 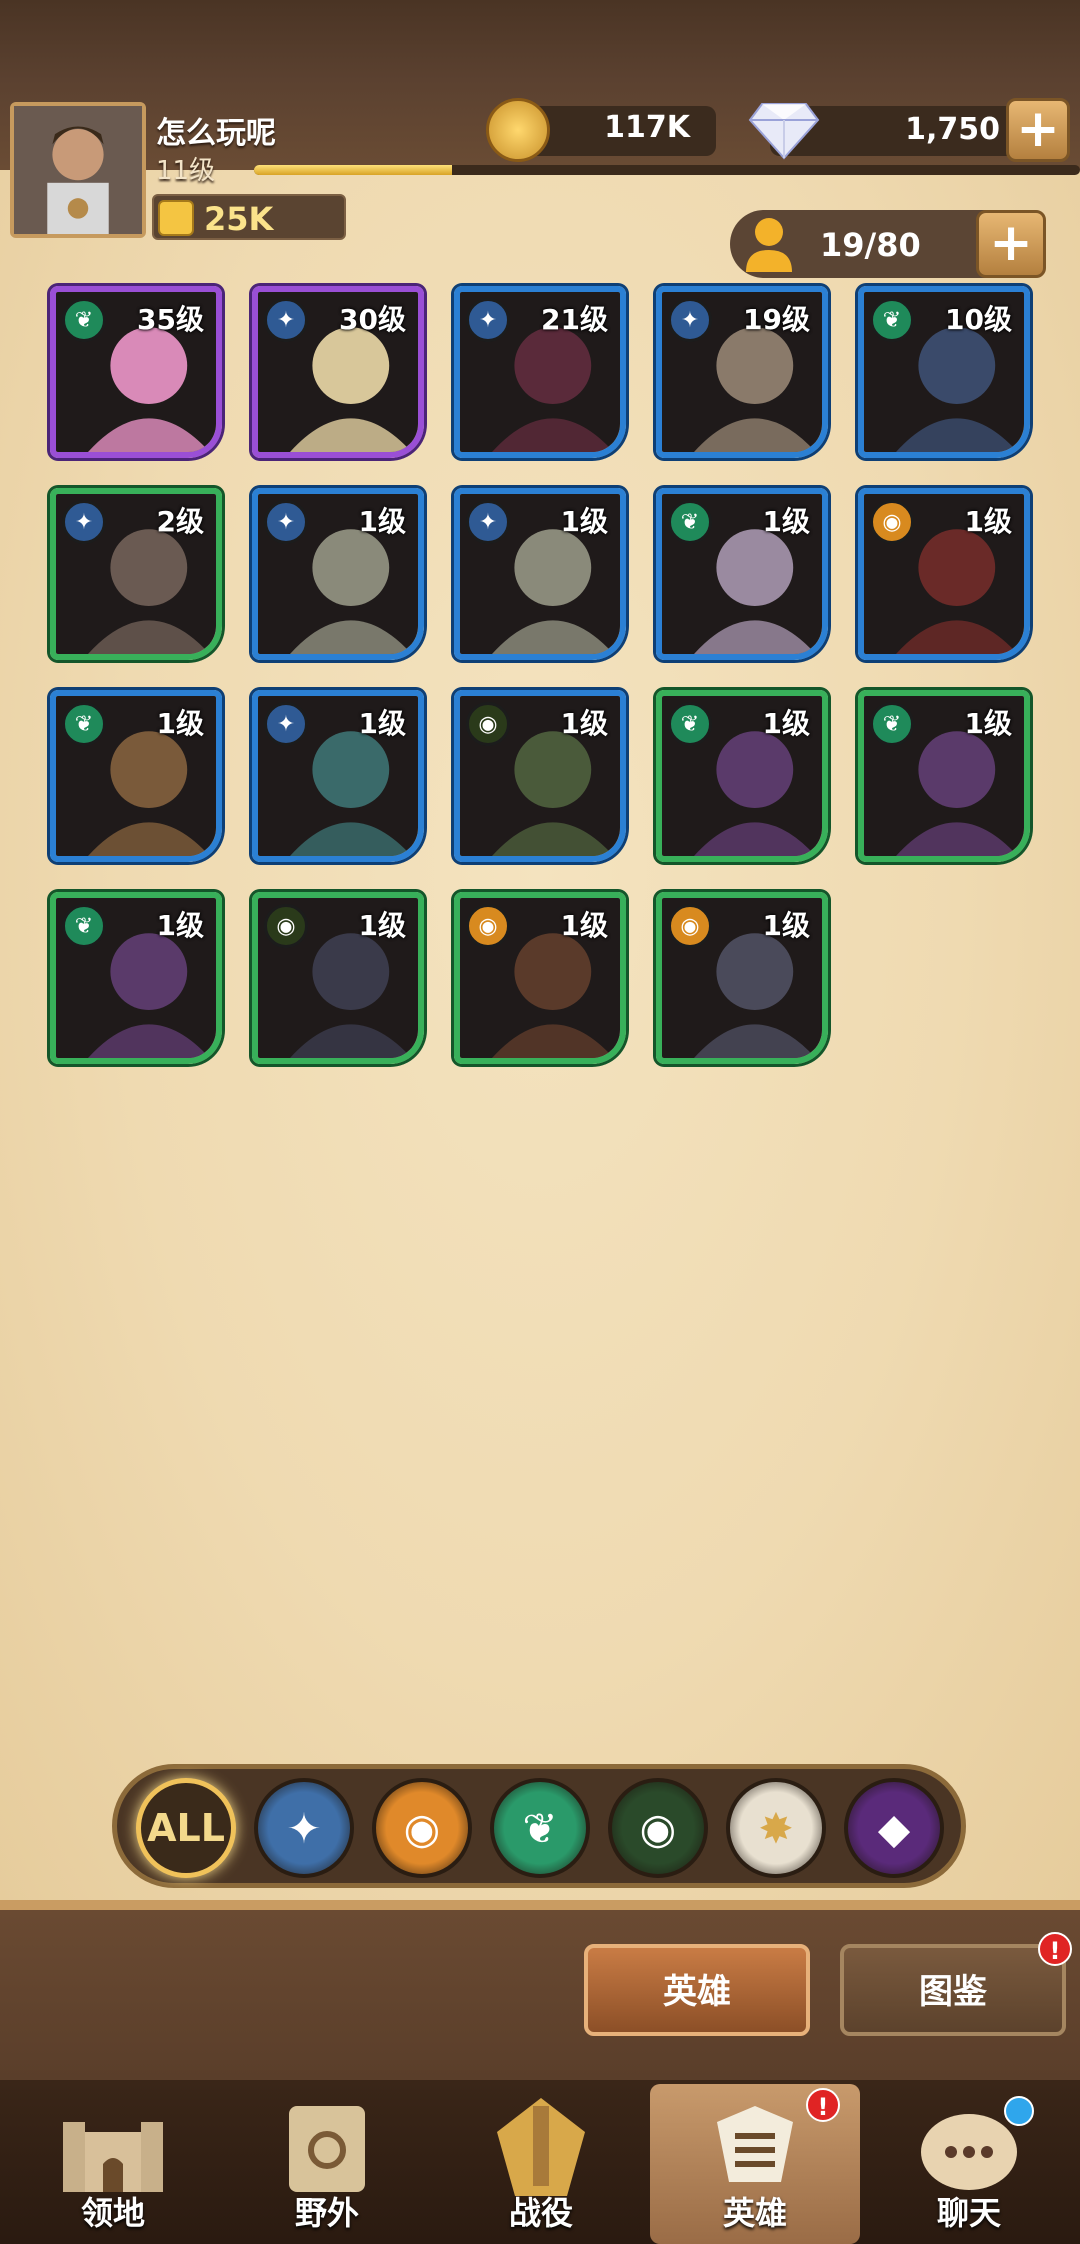 What do you see at coordinates (1011, 244) in the screenshot?
I see `expand-hero-slots-button: +` at bounding box center [1011, 244].